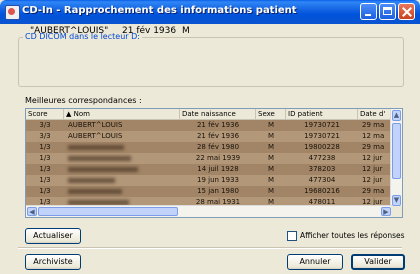 This screenshot has height=274, width=420. I want to click on vertical-scroll-thumb, so click(396, 151).